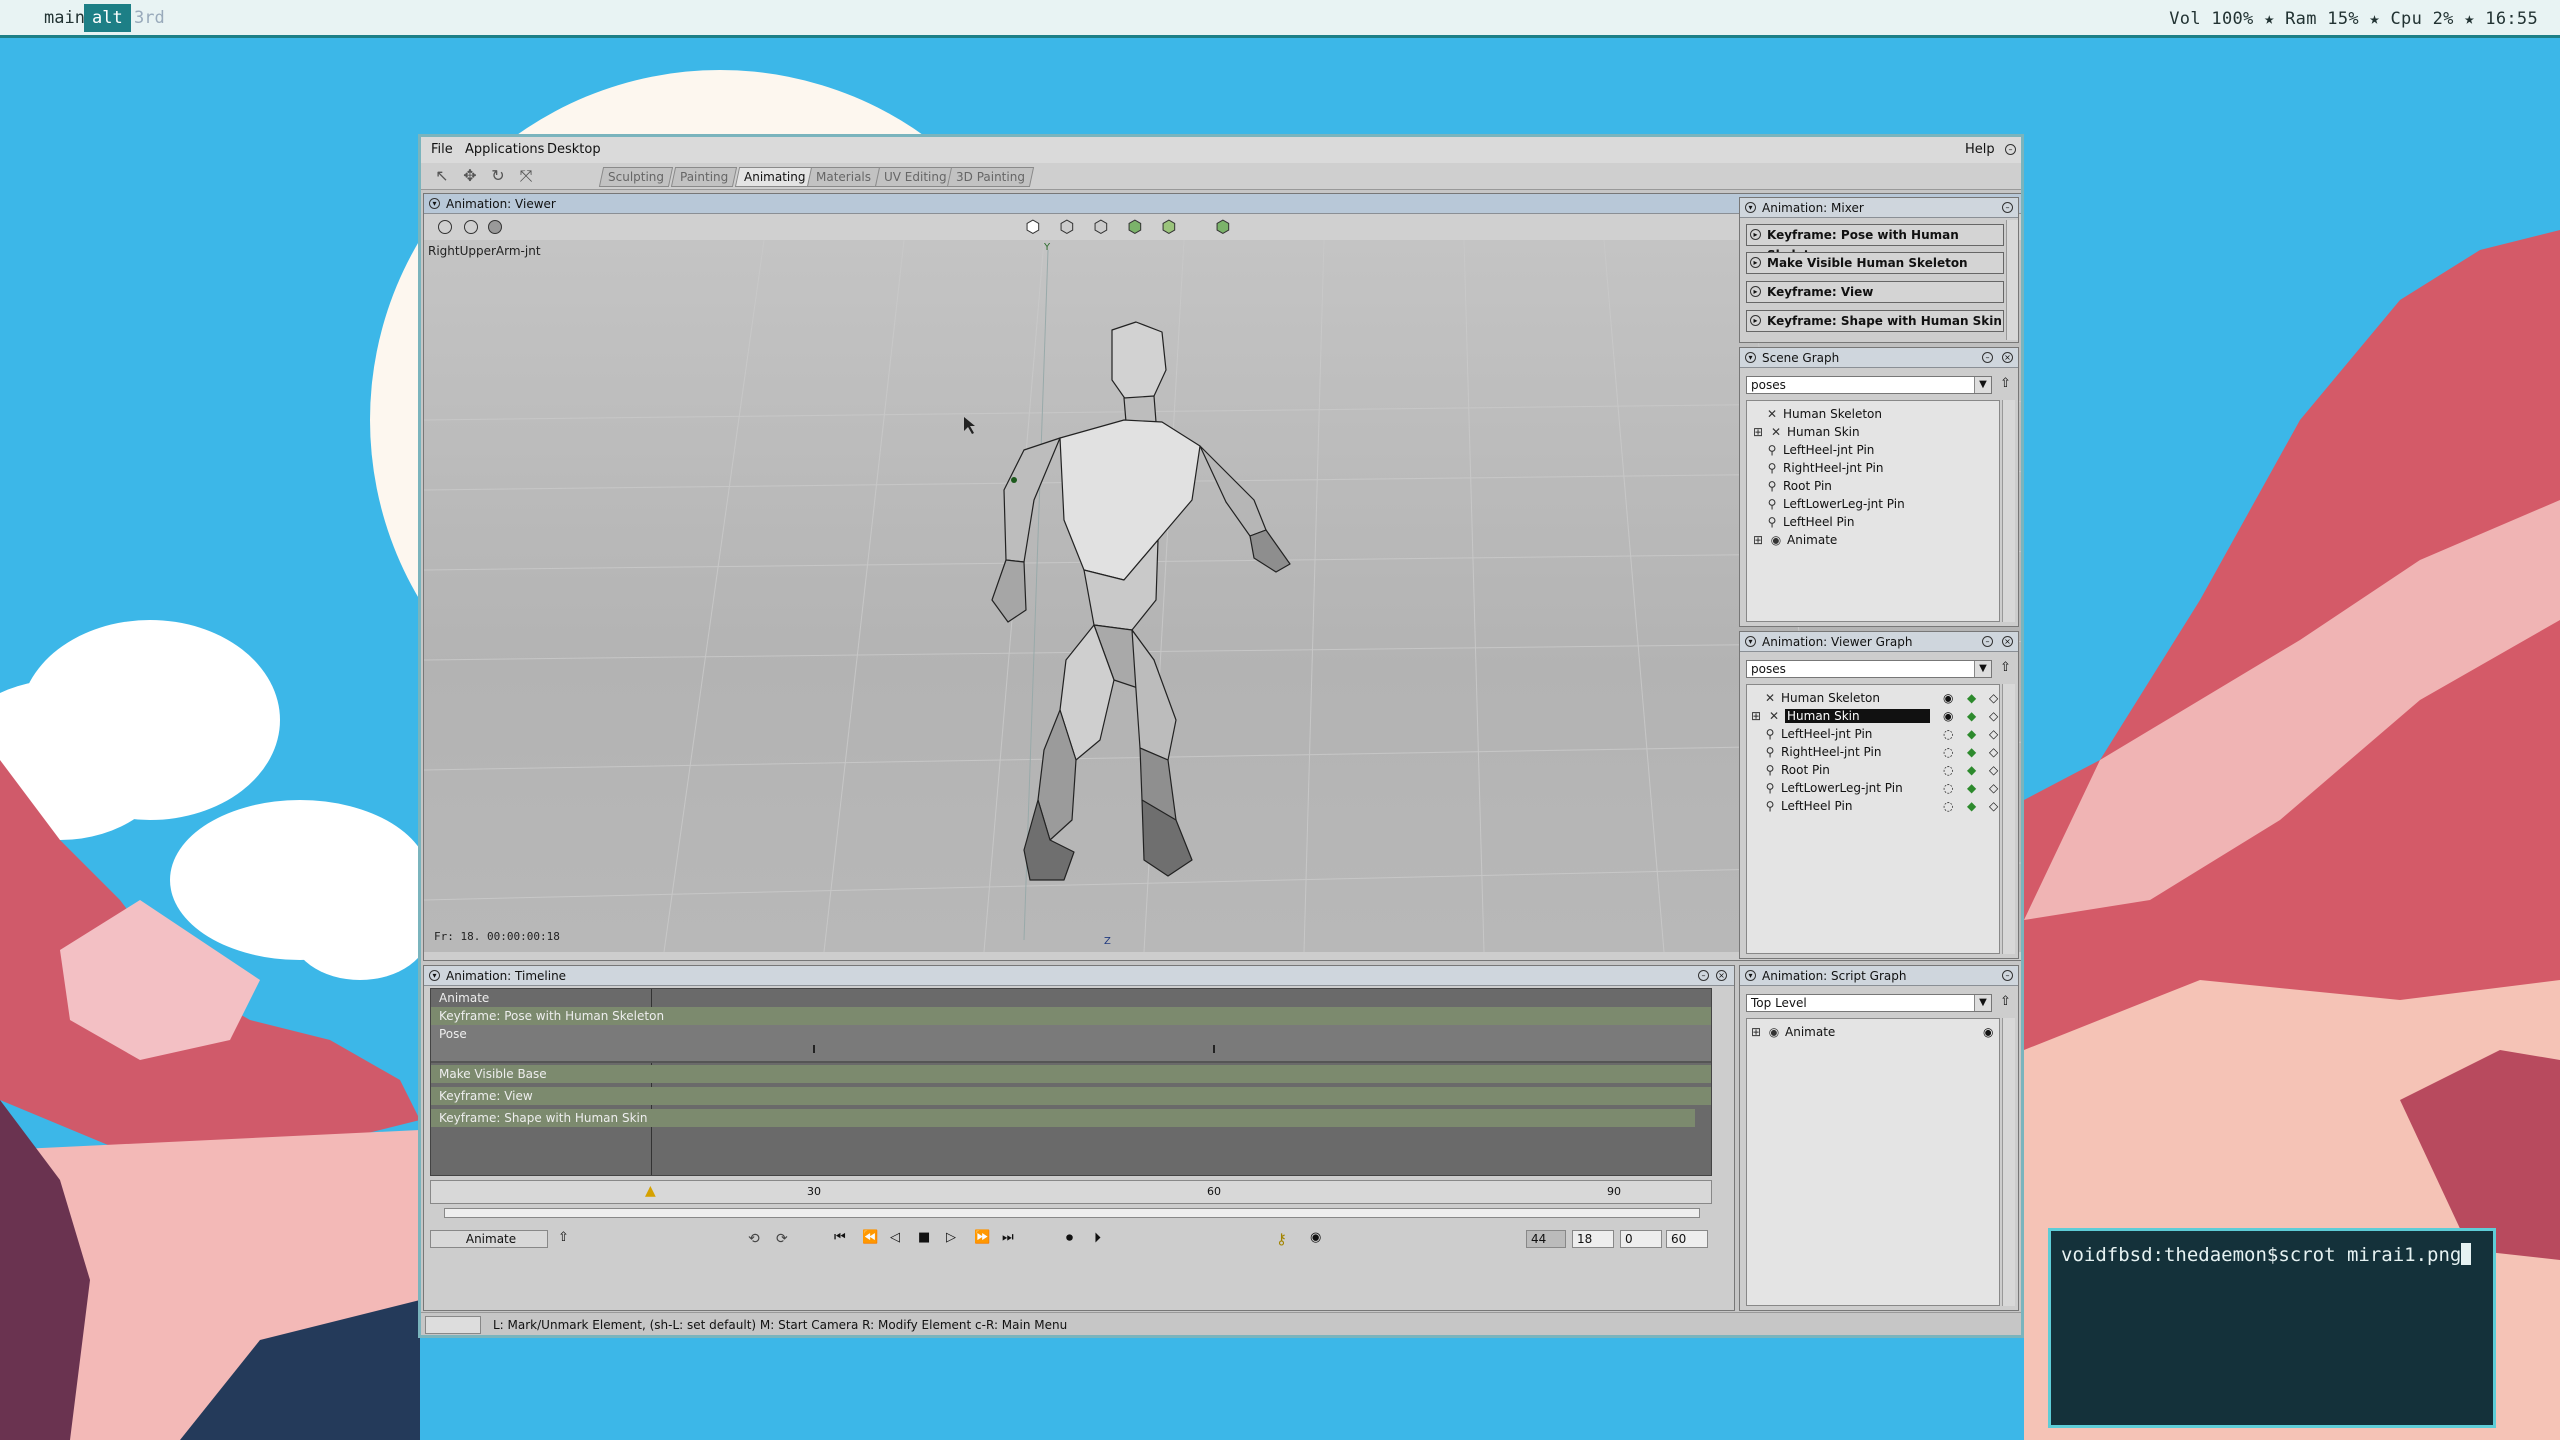 The height and width of the screenshot is (1440, 2560). Describe the element at coordinates (1824, 468) in the screenshot. I see `list-item: ⚲ RightHeel-jnt Pin` at that location.